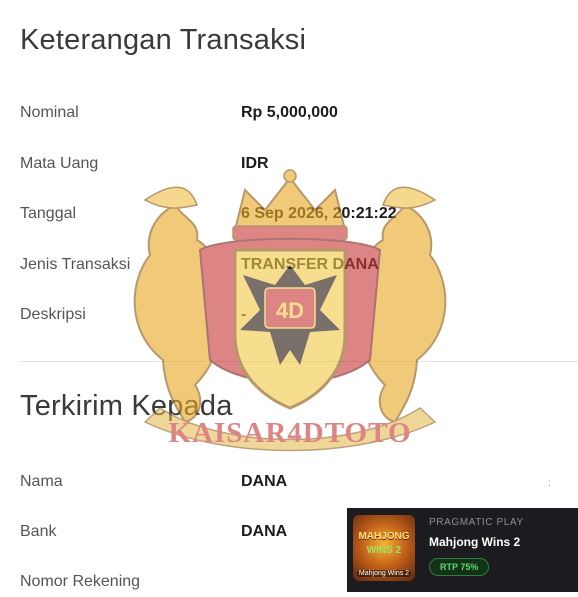 The height and width of the screenshot is (597, 578). I want to click on account-number-label: Nomor Rekening, so click(80, 581).